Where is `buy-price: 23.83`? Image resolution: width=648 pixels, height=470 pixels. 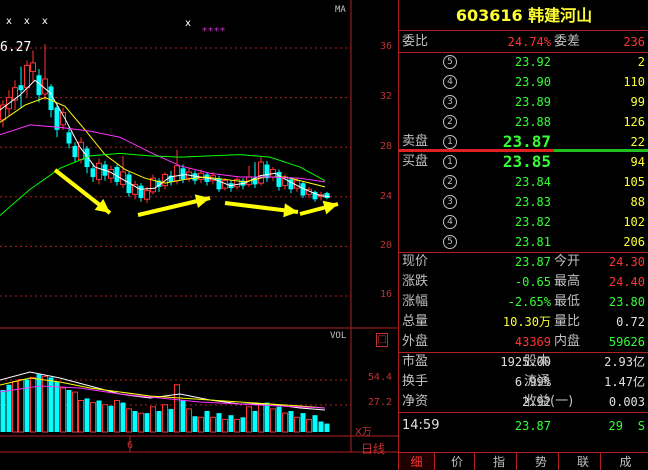 buy-price: 23.83 is located at coordinates (532, 202).